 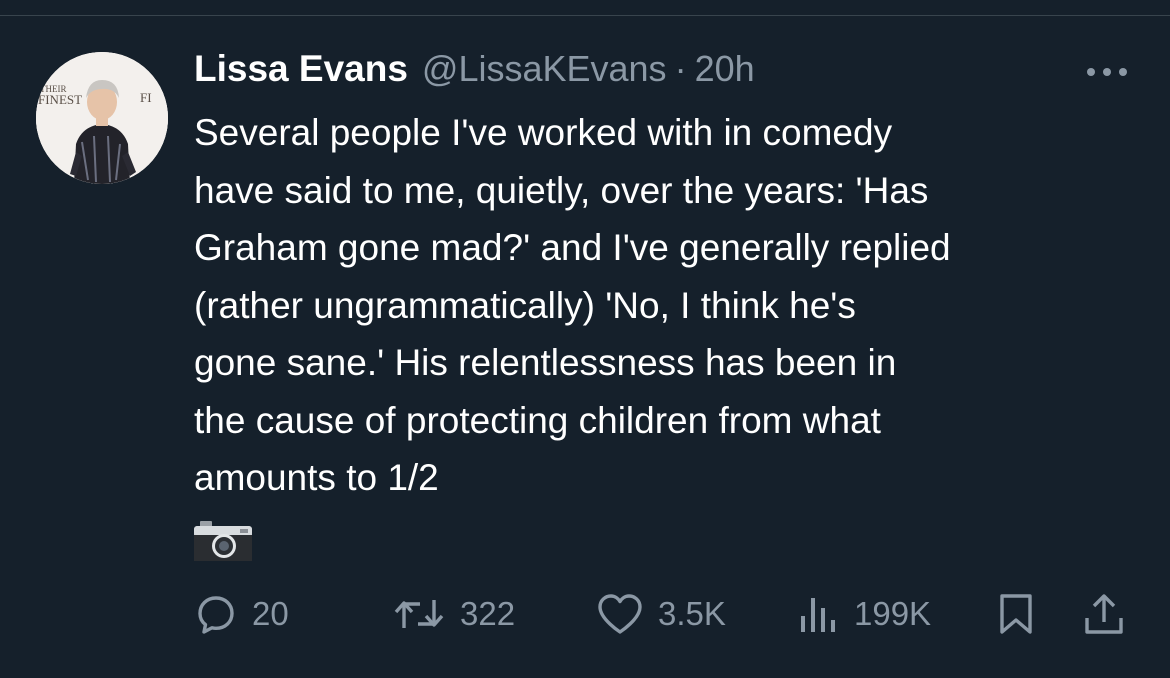 I want to click on svg-text: FINEST, so click(x=60, y=99).